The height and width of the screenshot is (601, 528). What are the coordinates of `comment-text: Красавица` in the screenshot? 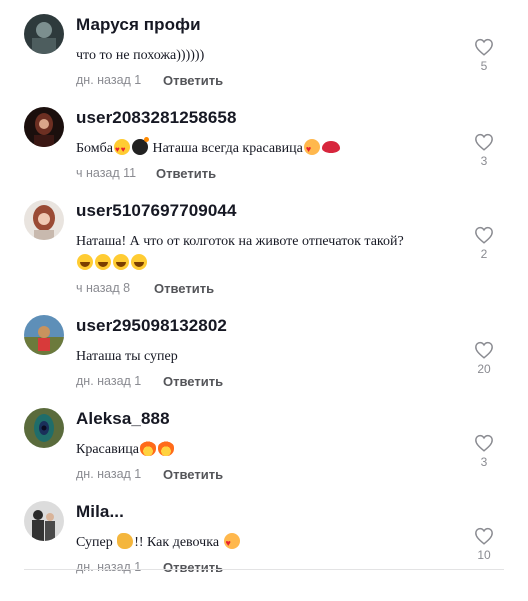 It's located at (271, 450).